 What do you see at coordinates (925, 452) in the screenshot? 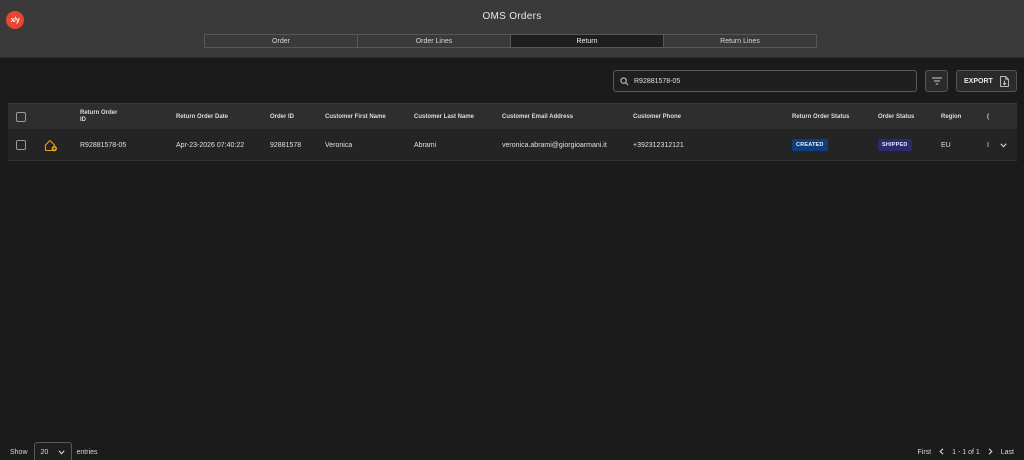
I see `first-page-link: First` at bounding box center [925, 452].